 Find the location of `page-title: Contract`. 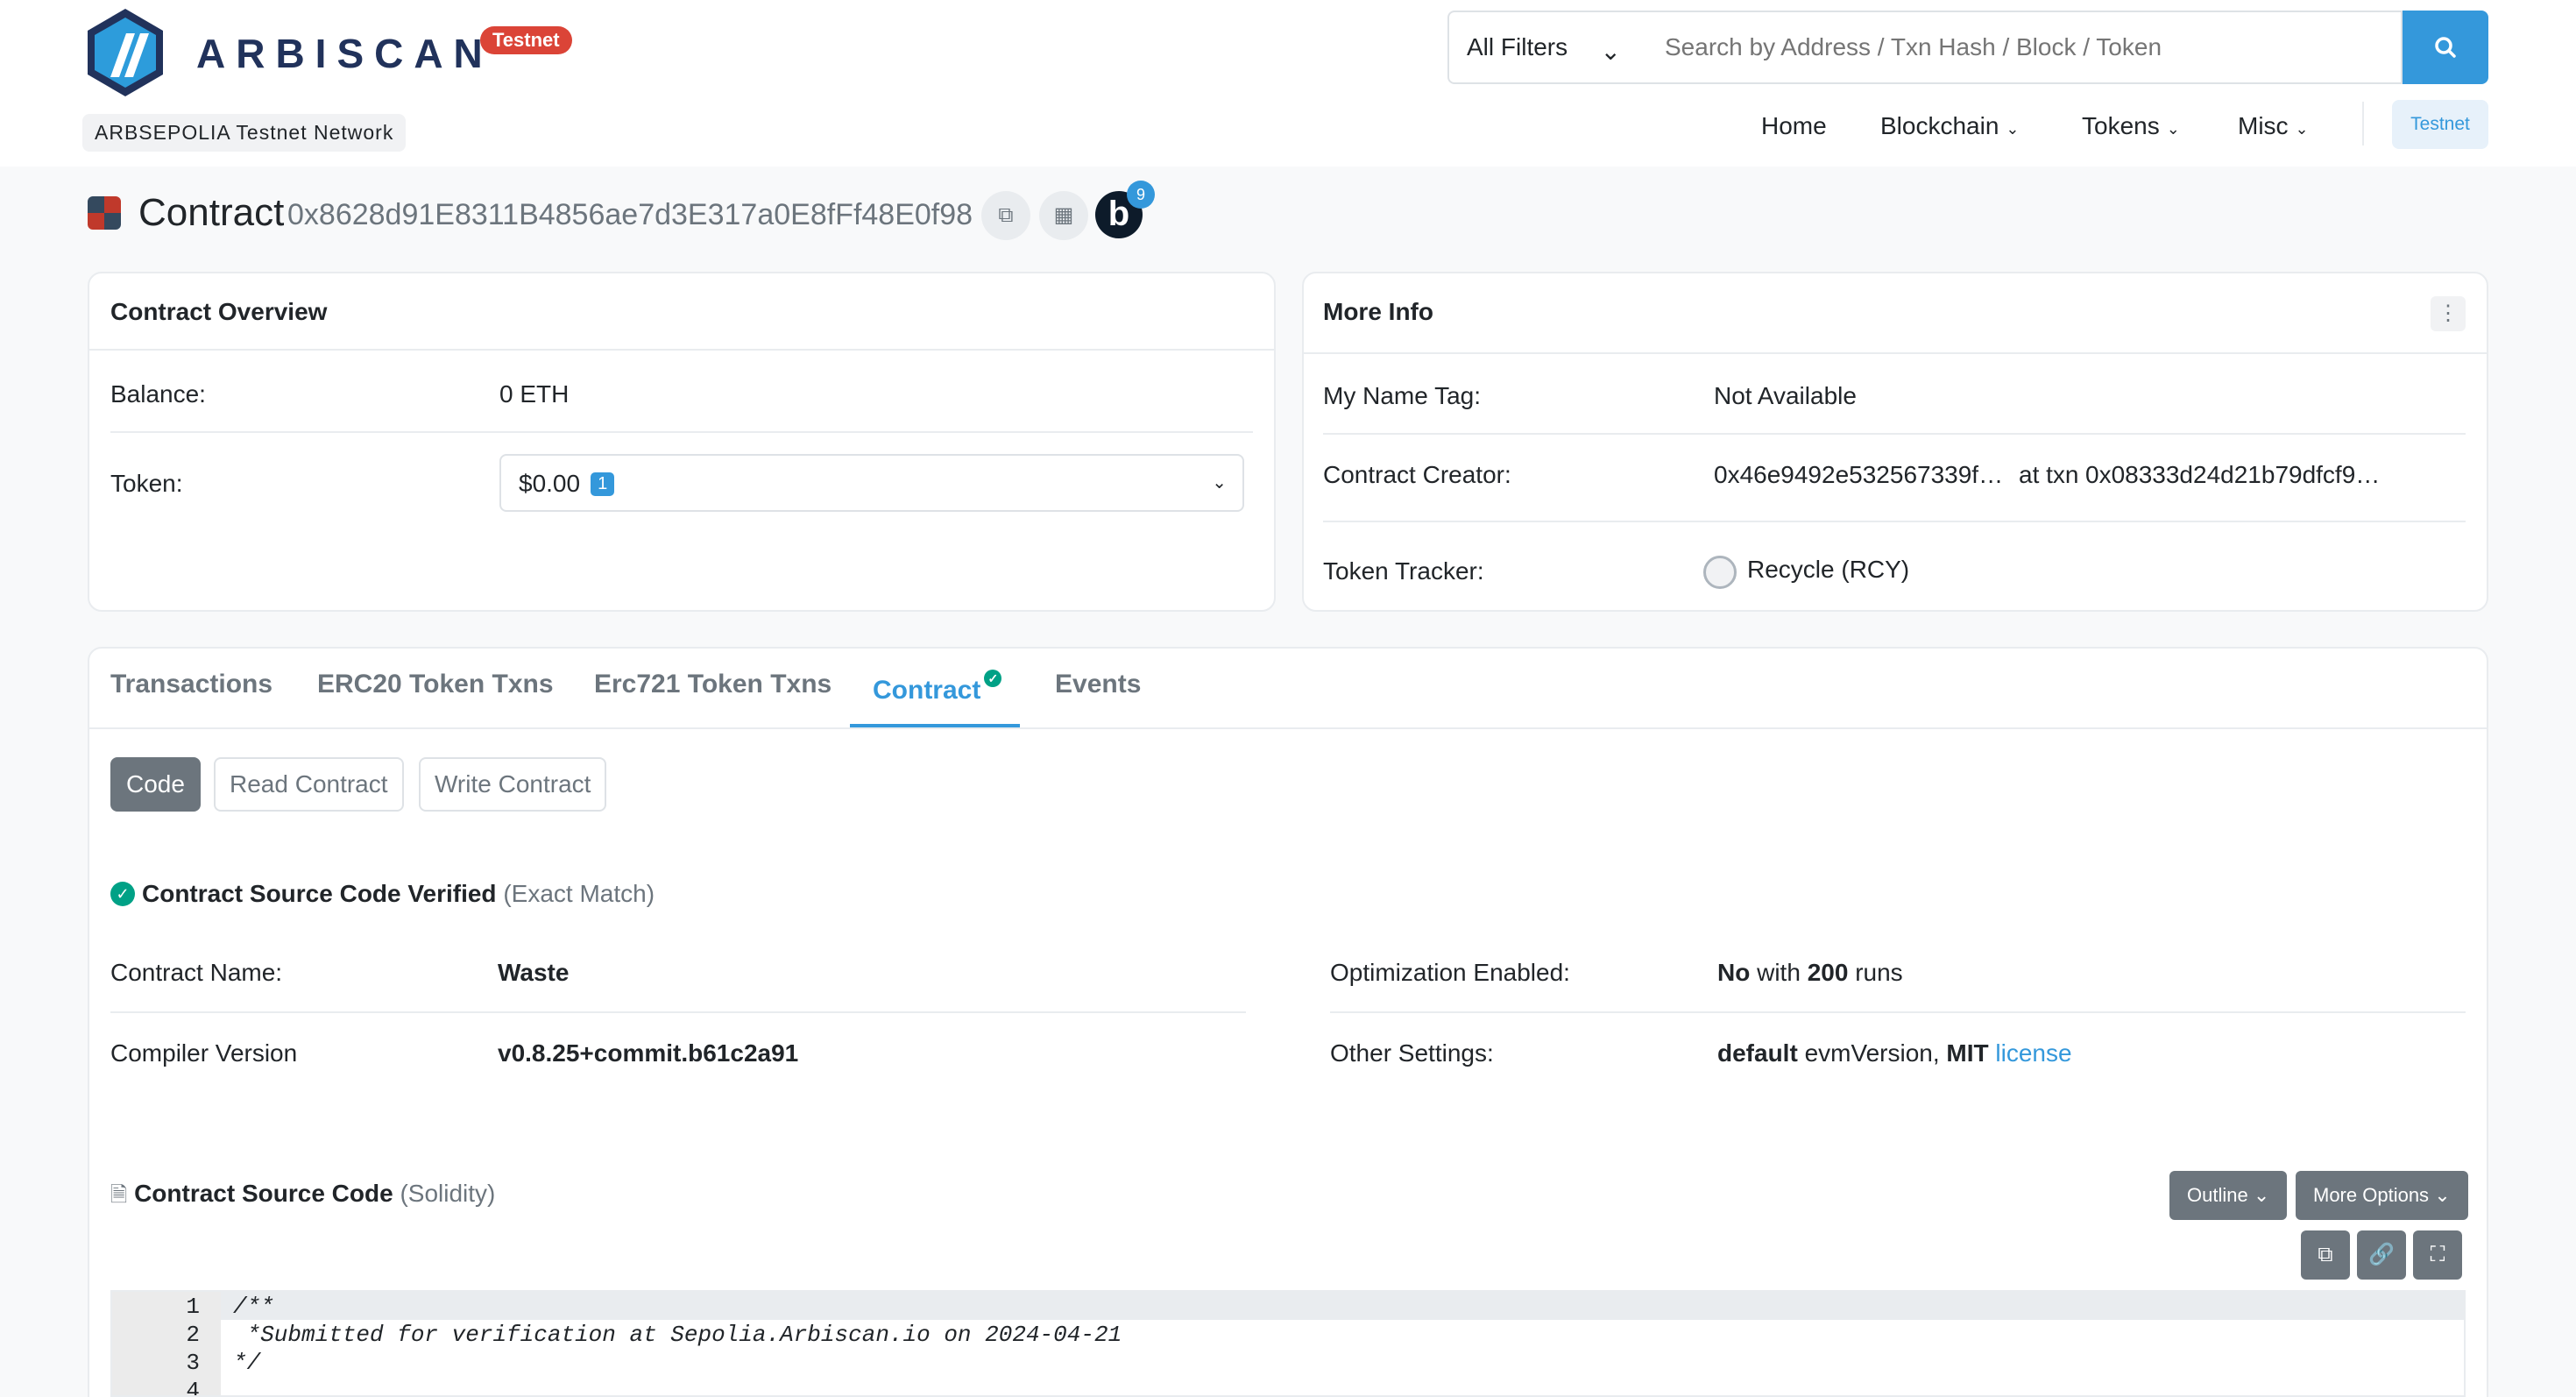

page-title: Contract is located at coordinates (211, 213).